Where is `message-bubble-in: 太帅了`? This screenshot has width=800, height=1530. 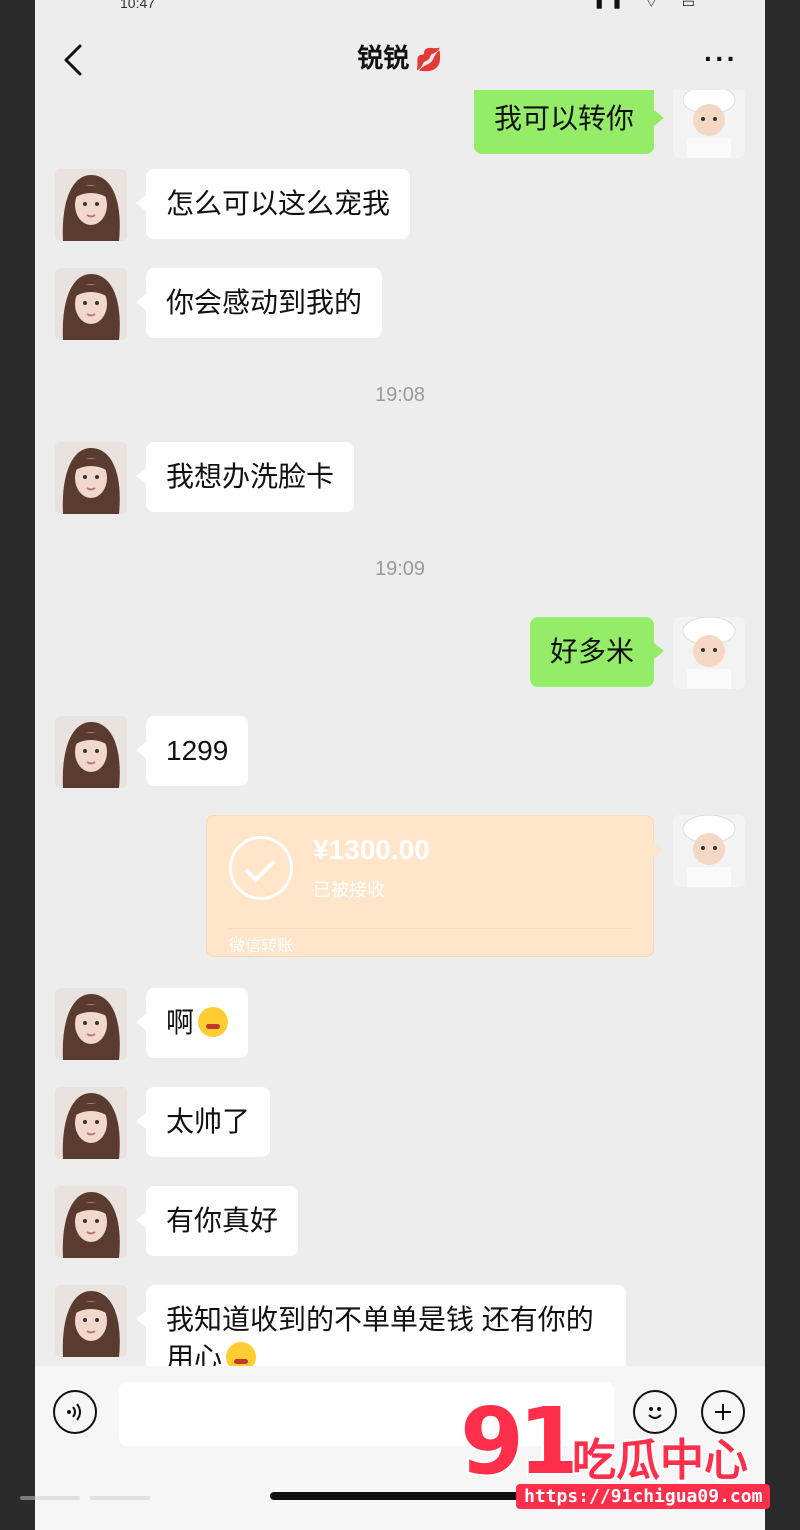
message-bubble-in: 太帅了 is located at coordinates (203, 1122).